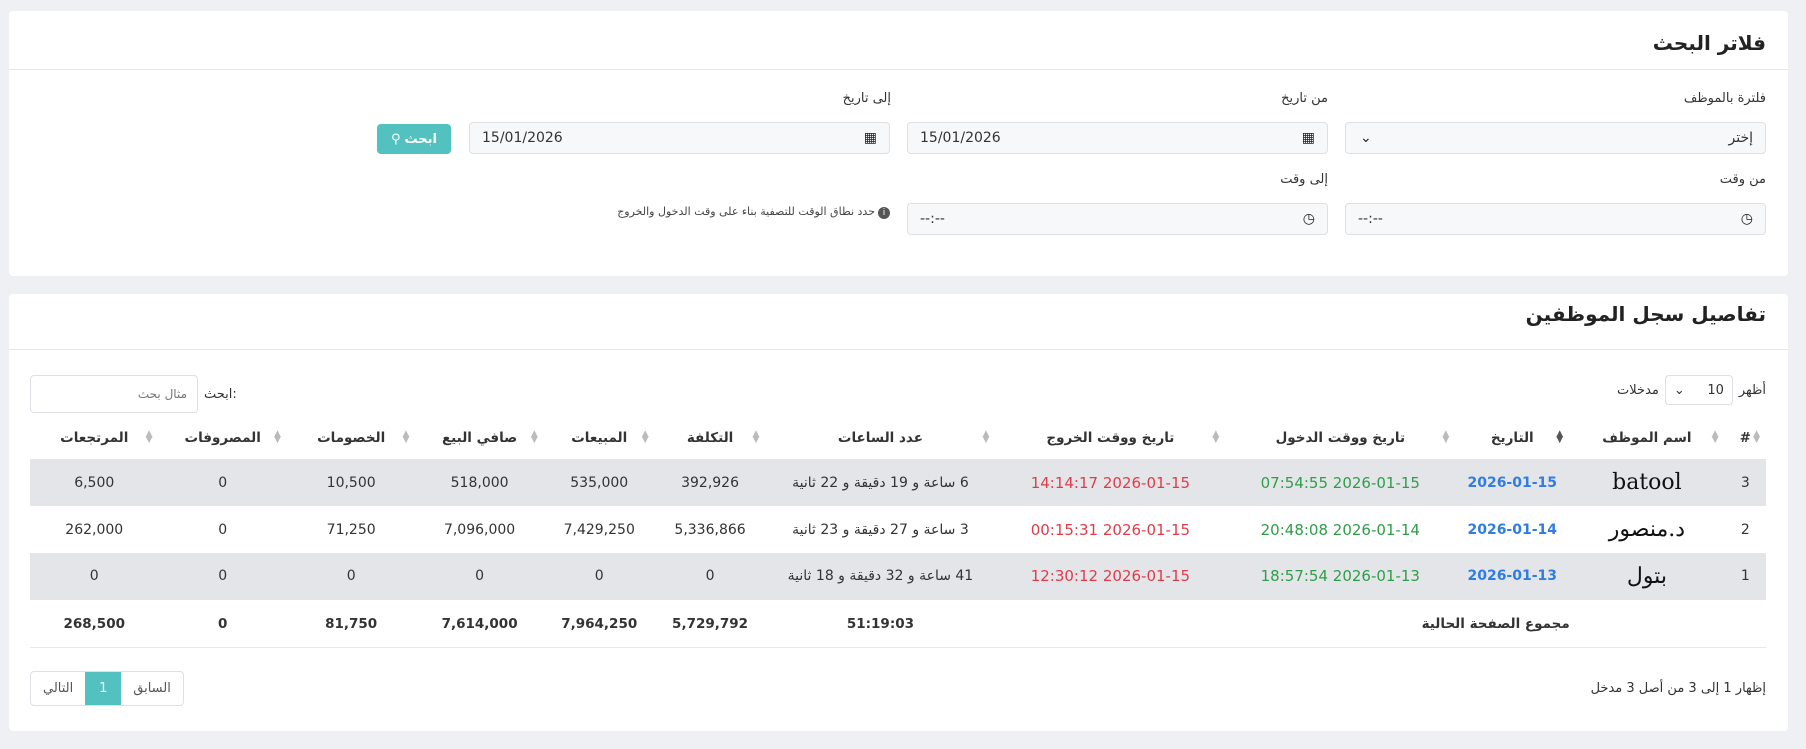 The image size is (1806, 749). I want to click on table-search-label: ابحث:, so click(220, 394).